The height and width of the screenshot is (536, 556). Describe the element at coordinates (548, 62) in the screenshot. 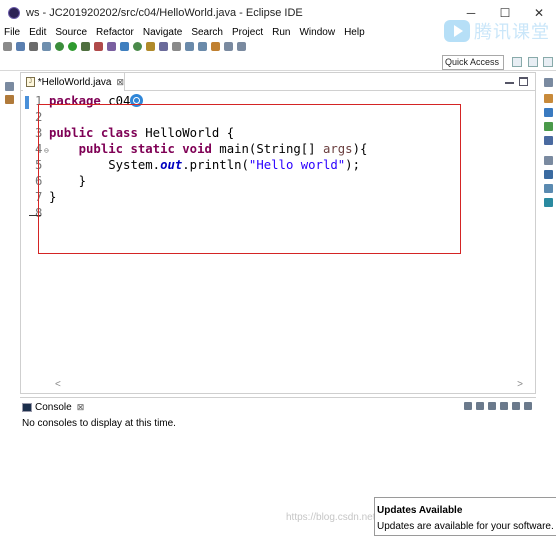

I see `java-perspective-icon` at that location.